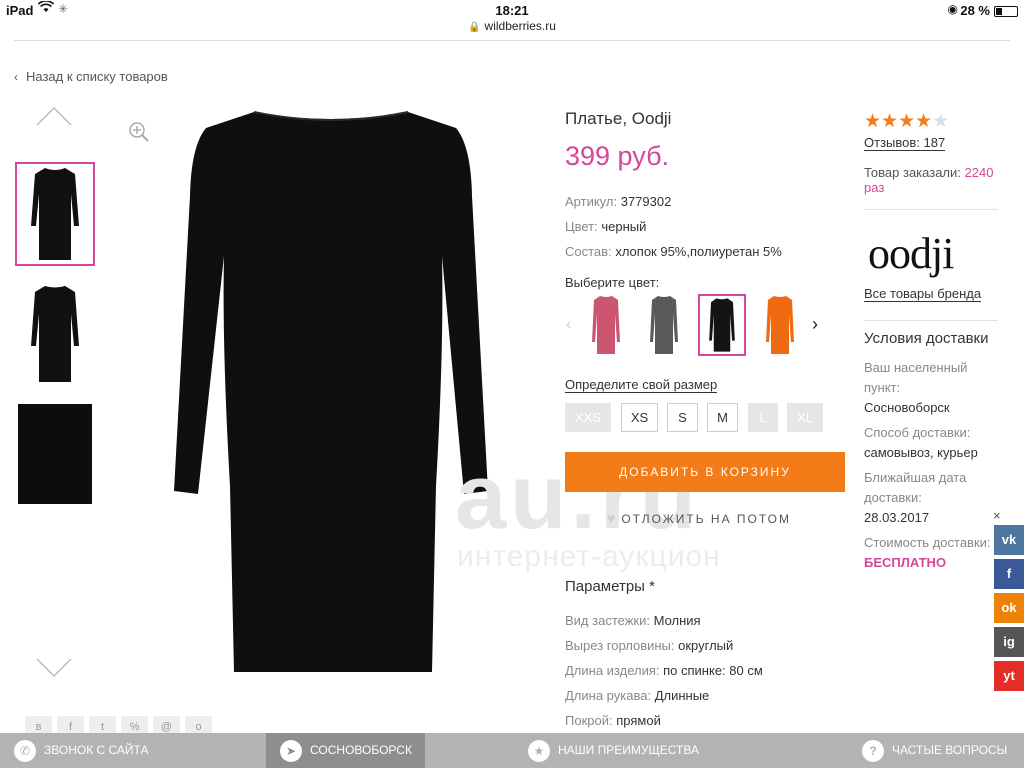  Describe the element at coordinates (917, 432) in the screenshot. I see `delivery-label: Способ доставки:` at that location.